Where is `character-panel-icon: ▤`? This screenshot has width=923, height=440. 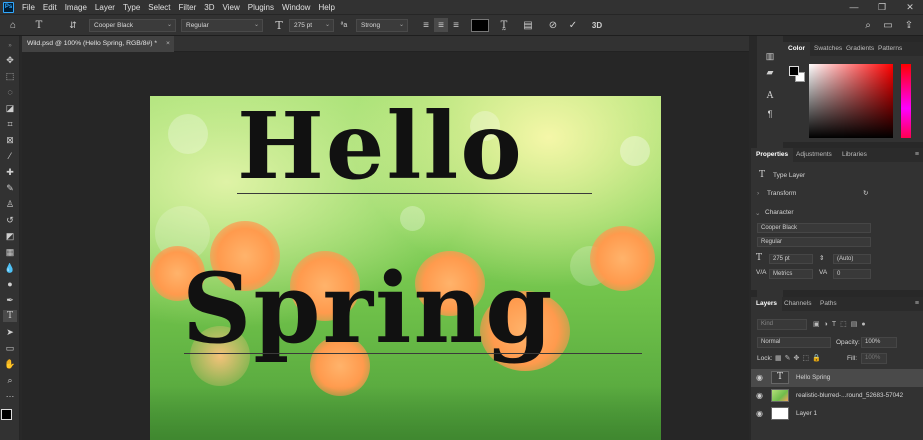
character-panel-icon: ▤ is located at coordinates (528, 25).